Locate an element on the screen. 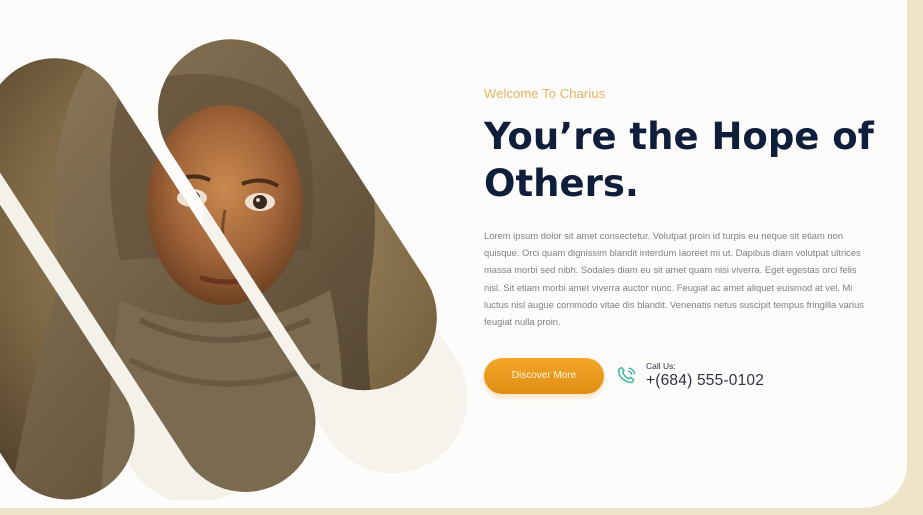 Image resolution: width=923 pixels, height=515 pixels. phone-icon is located at coordinates (627, 376).